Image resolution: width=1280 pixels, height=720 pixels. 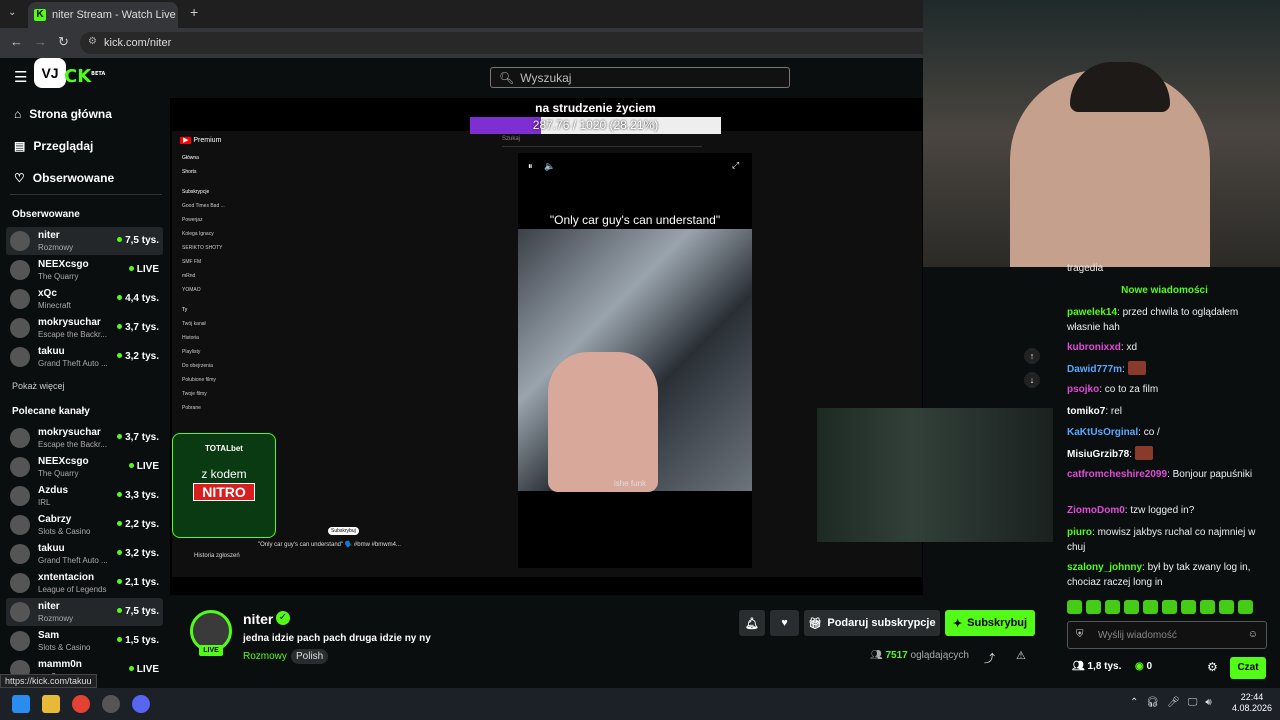 I want to click on channel-name: mokrysuchar, so click(x=69, y=432).